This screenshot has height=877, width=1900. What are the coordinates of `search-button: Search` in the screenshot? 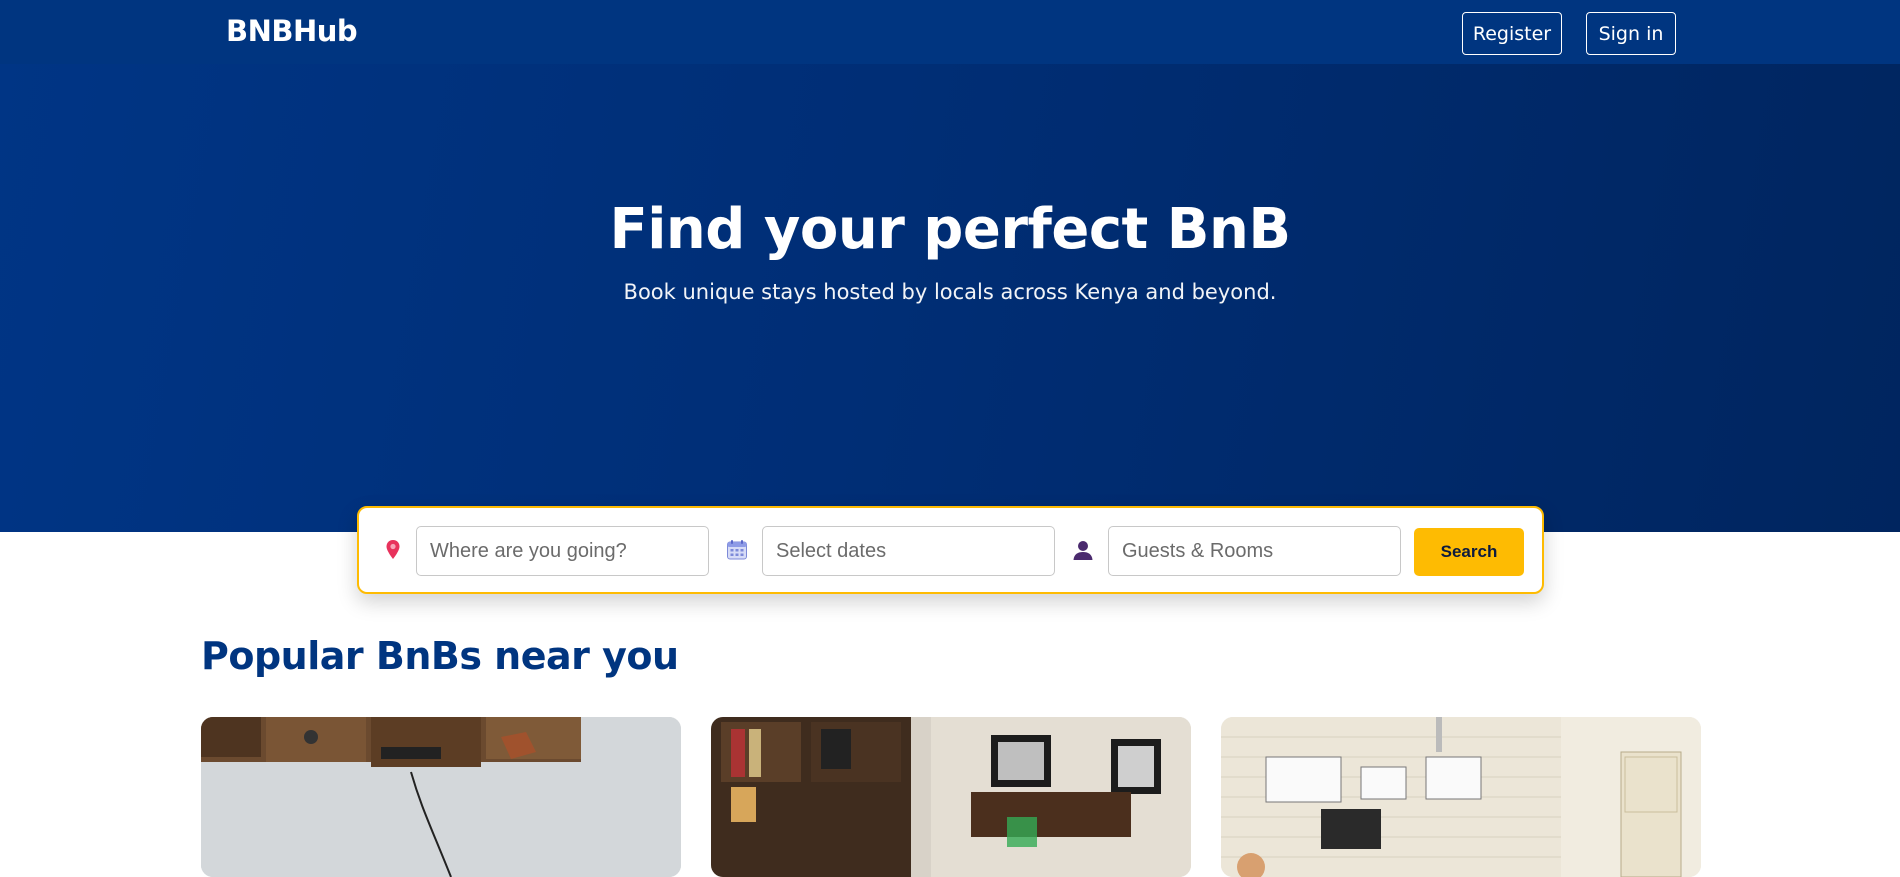 It's located at (1469, 552).